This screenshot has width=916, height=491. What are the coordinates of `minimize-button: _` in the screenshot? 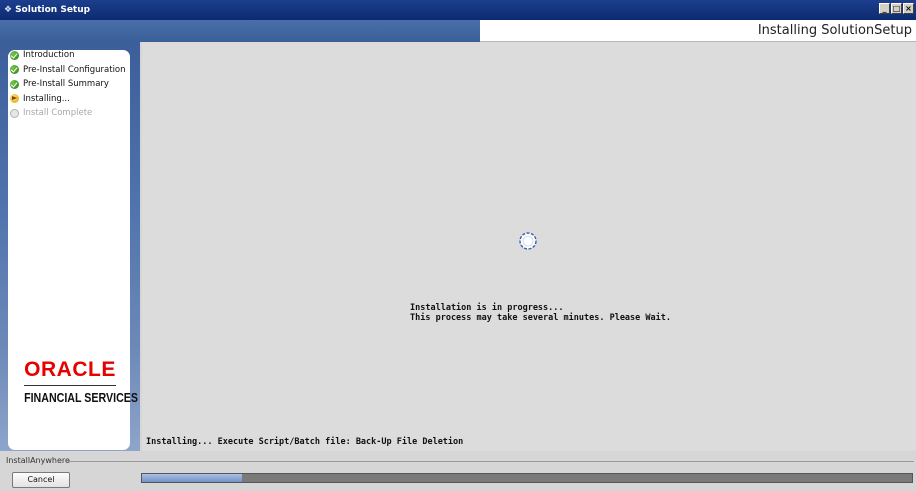 It's located at (884, 8).